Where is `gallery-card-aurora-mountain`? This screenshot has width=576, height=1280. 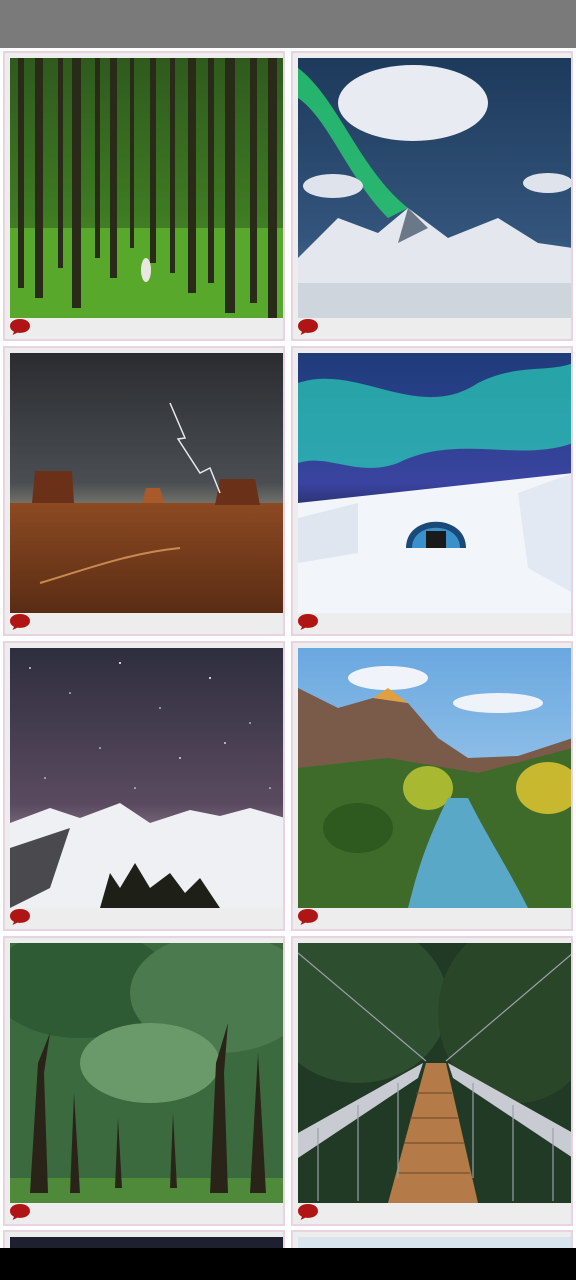
gallery-card-aurora-mountain is located at coordinates (432, 196).